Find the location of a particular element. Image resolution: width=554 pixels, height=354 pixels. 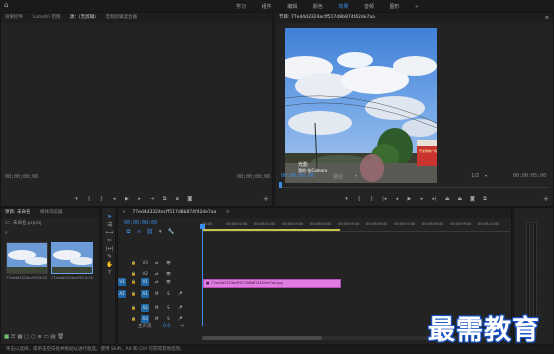

mark-out-icon: { is located at coordinates (89, 199).